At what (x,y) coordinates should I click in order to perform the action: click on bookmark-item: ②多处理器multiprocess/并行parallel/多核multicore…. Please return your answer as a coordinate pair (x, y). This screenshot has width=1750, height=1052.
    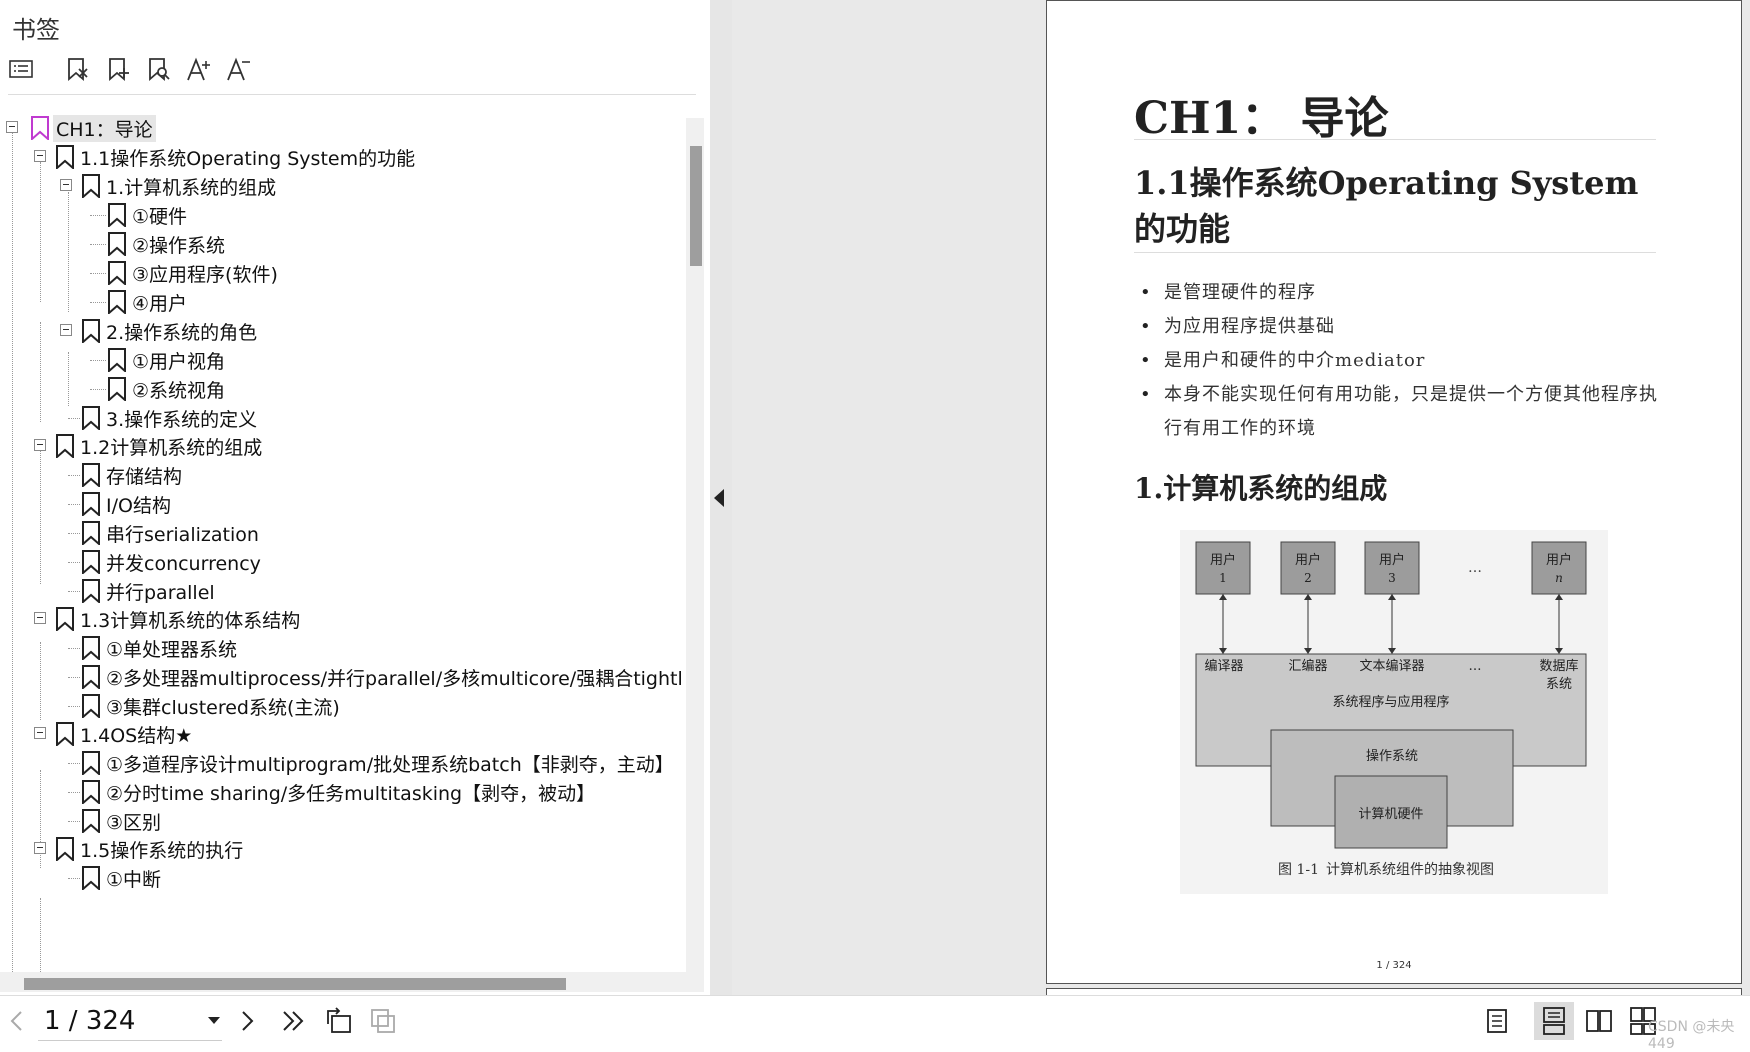
    Looking at the image, I should click on (341, 677).